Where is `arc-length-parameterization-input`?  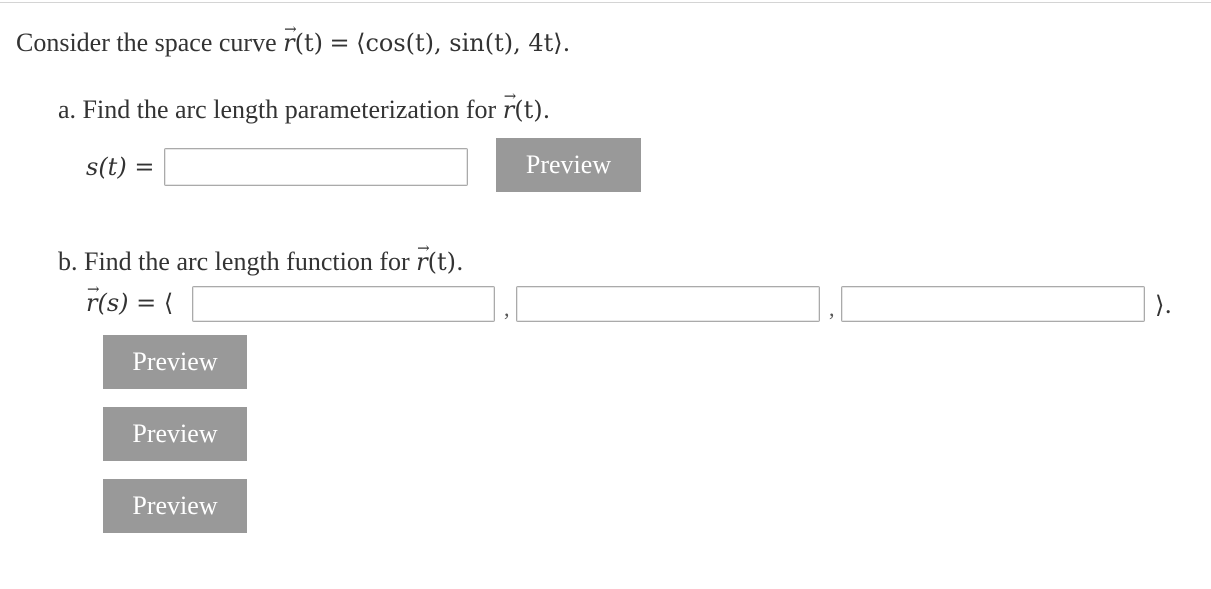 arc-length-parameterization-input is located at coordinates (316, 167).